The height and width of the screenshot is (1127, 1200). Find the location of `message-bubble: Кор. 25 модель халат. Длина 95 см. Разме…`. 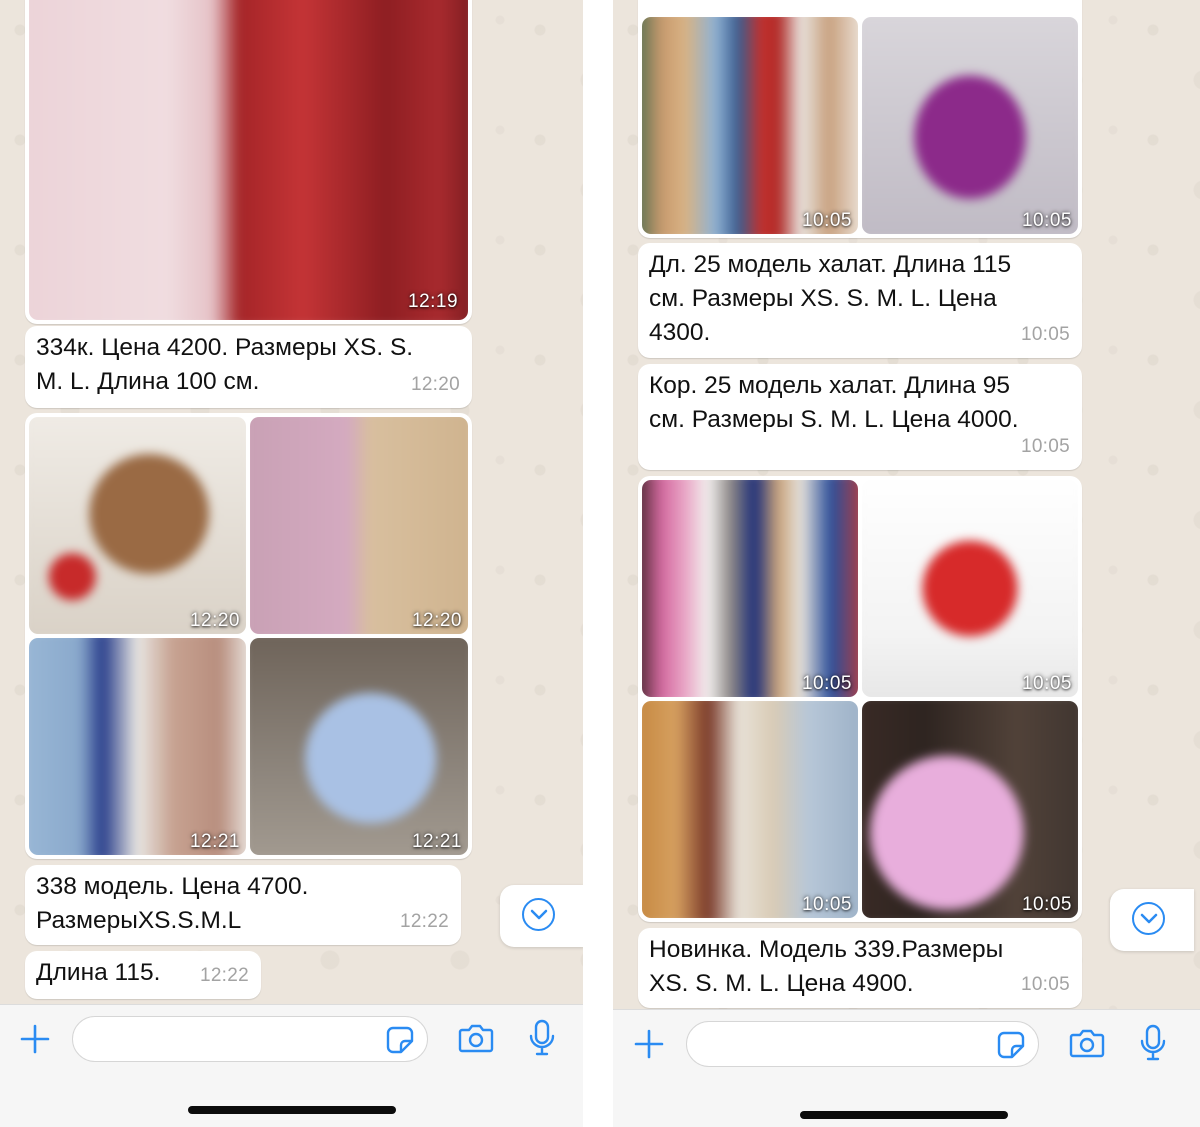

message-bubble: Кор. 25 модель халат. Длина 95 см. Разме… is located at coordinates (860, 417).